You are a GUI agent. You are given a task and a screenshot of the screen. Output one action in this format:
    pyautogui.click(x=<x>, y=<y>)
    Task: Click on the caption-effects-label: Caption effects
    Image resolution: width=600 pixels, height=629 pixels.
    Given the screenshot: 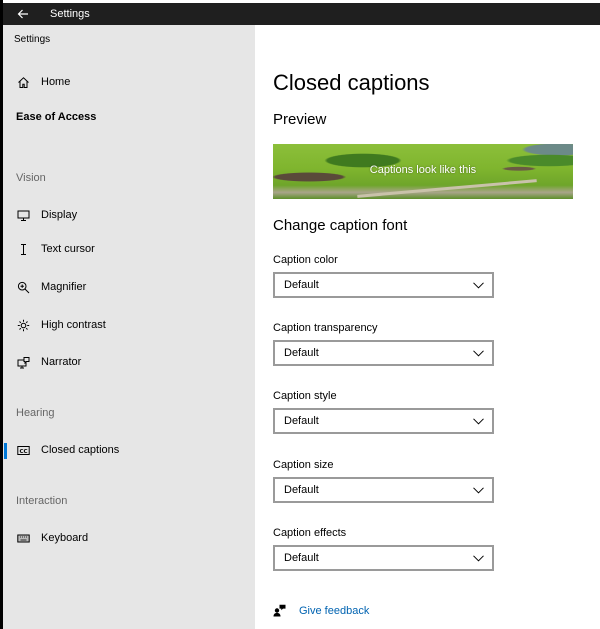 What is the action you would take?
    pyautogui.click(x=310, y=533)
    